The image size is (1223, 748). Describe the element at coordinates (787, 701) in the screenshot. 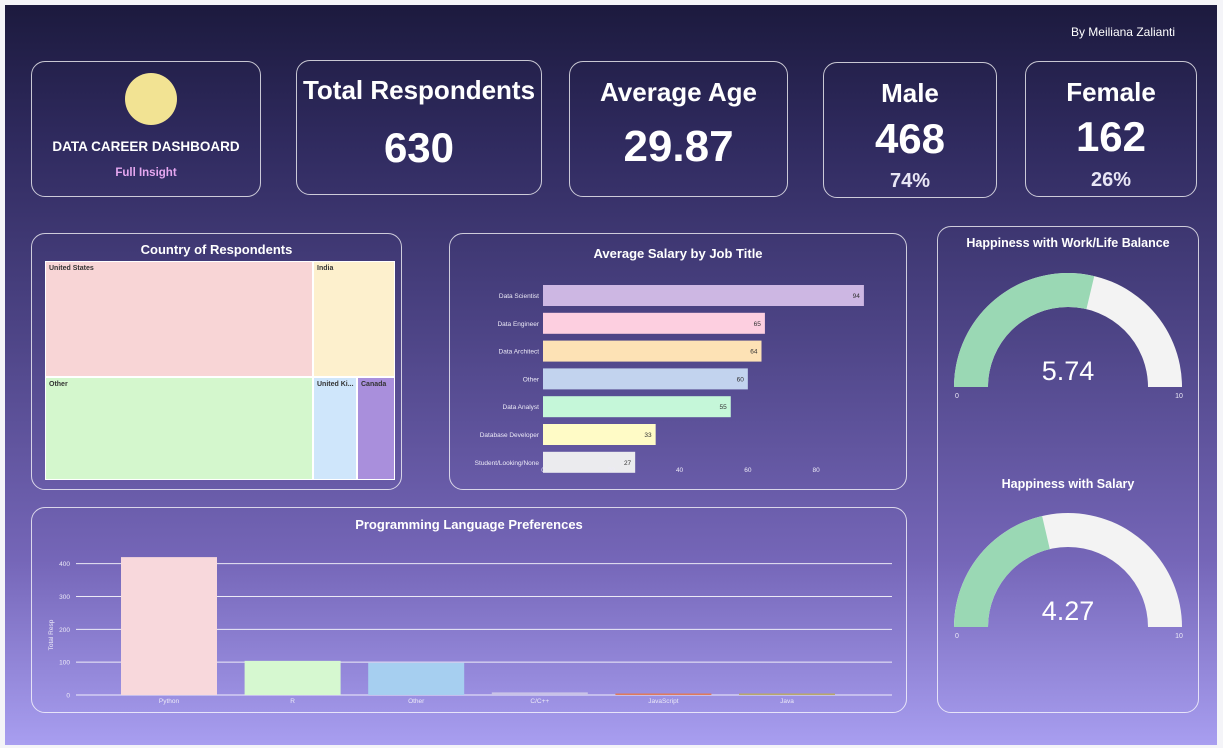

I see `languages-x-tick: Java` at that location.